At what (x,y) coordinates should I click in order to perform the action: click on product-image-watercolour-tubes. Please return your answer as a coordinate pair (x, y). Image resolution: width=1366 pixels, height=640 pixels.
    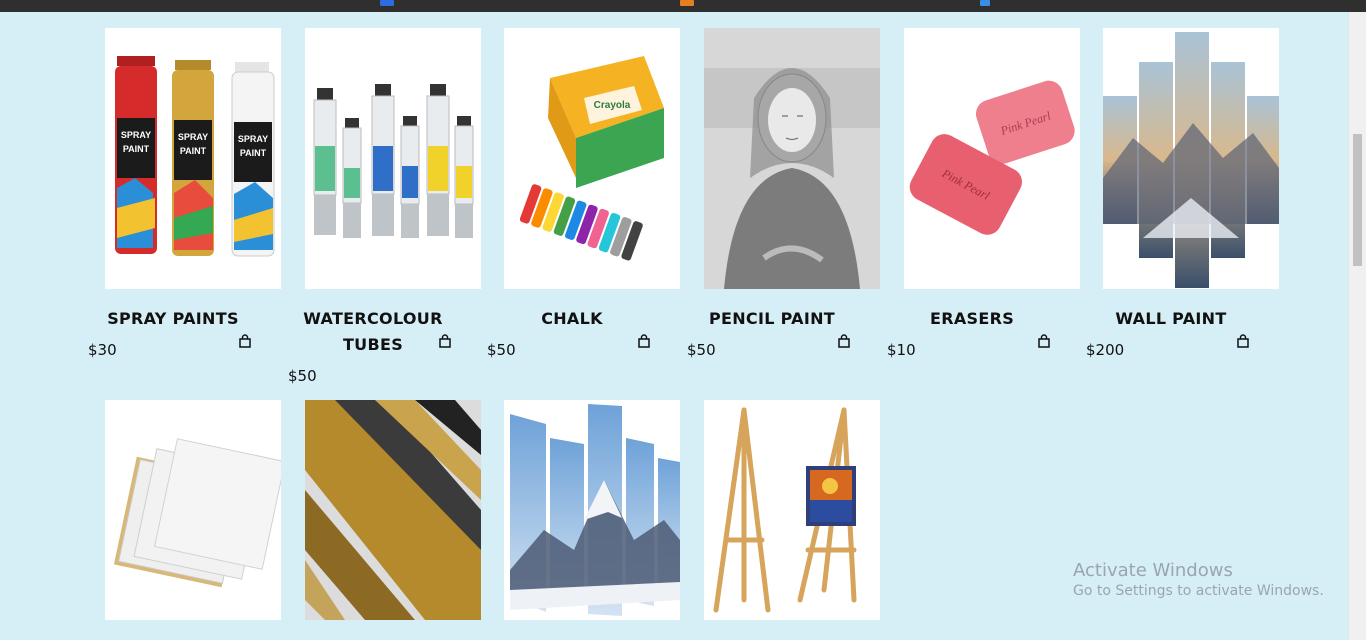
    Looking at the image, I should click on (393, 158).